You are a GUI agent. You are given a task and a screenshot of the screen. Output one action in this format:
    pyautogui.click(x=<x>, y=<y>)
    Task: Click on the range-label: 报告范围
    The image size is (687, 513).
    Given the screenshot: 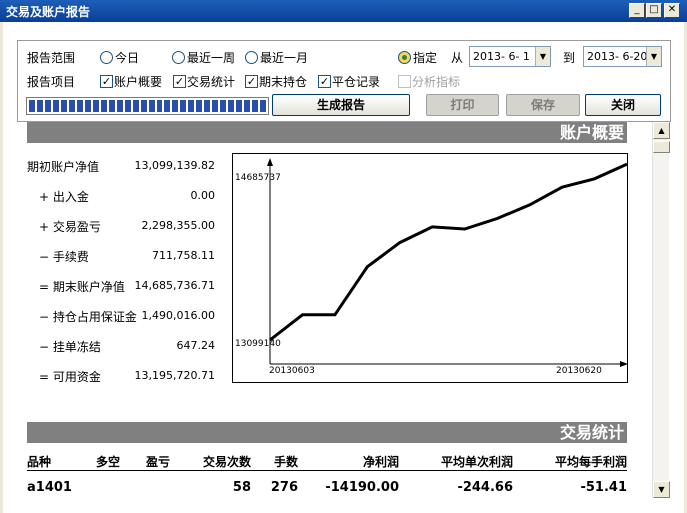 What is the action you would take?
    pyautogui.click(x=51, y=58)
    